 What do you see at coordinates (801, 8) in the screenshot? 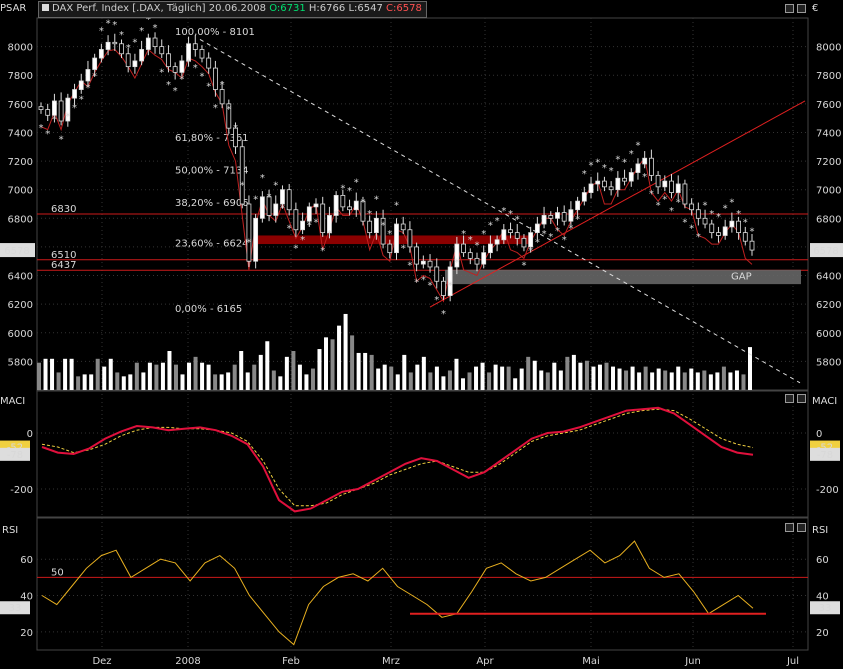
I see `close-button` at bounding box center [801, 8].